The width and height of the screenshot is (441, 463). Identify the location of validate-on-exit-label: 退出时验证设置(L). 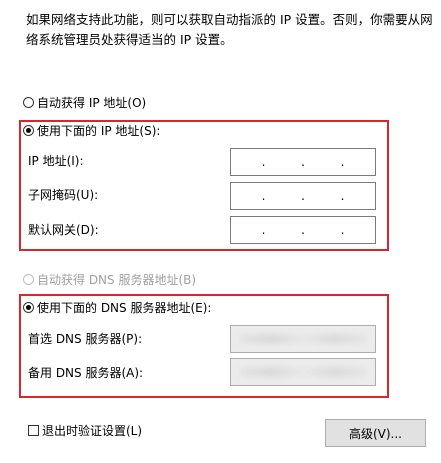
(92, 430).